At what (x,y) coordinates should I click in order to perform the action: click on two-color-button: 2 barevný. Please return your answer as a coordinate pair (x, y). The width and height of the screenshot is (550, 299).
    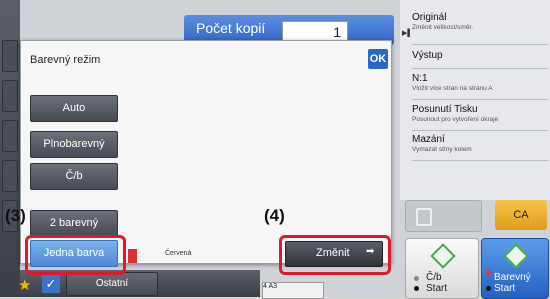
    Looking at the image, I should click on (74, 223).